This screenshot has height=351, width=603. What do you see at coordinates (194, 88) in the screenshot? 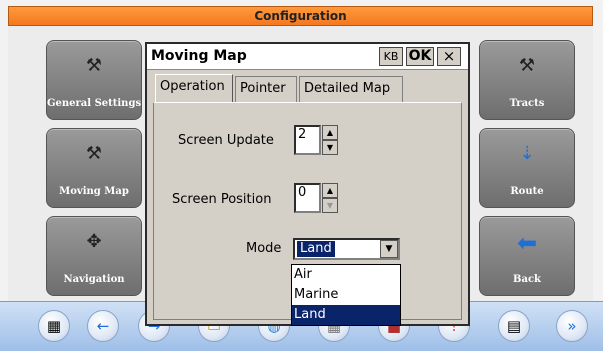
I see `tab-operation: Operation` at bounding box center [194, 88].